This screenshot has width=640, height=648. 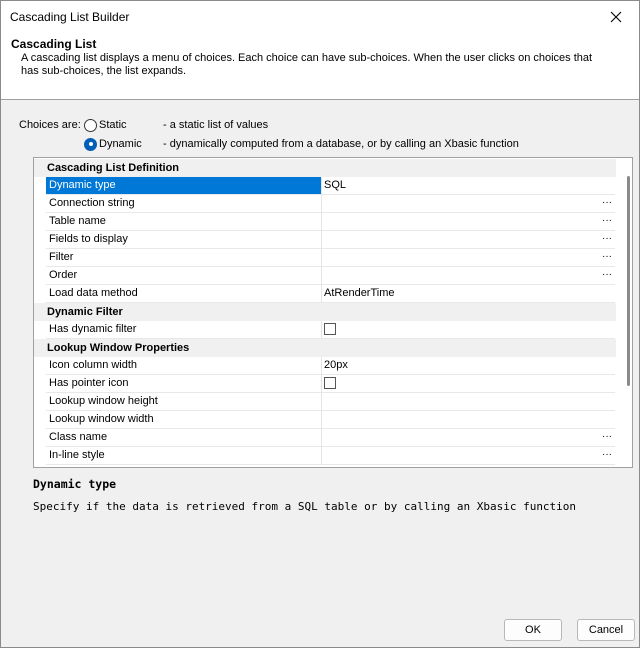 What do you see at coordinates (124, 125) in the screenshot?
I see `radio-static-label: Static` at bounding box center [124, 125].